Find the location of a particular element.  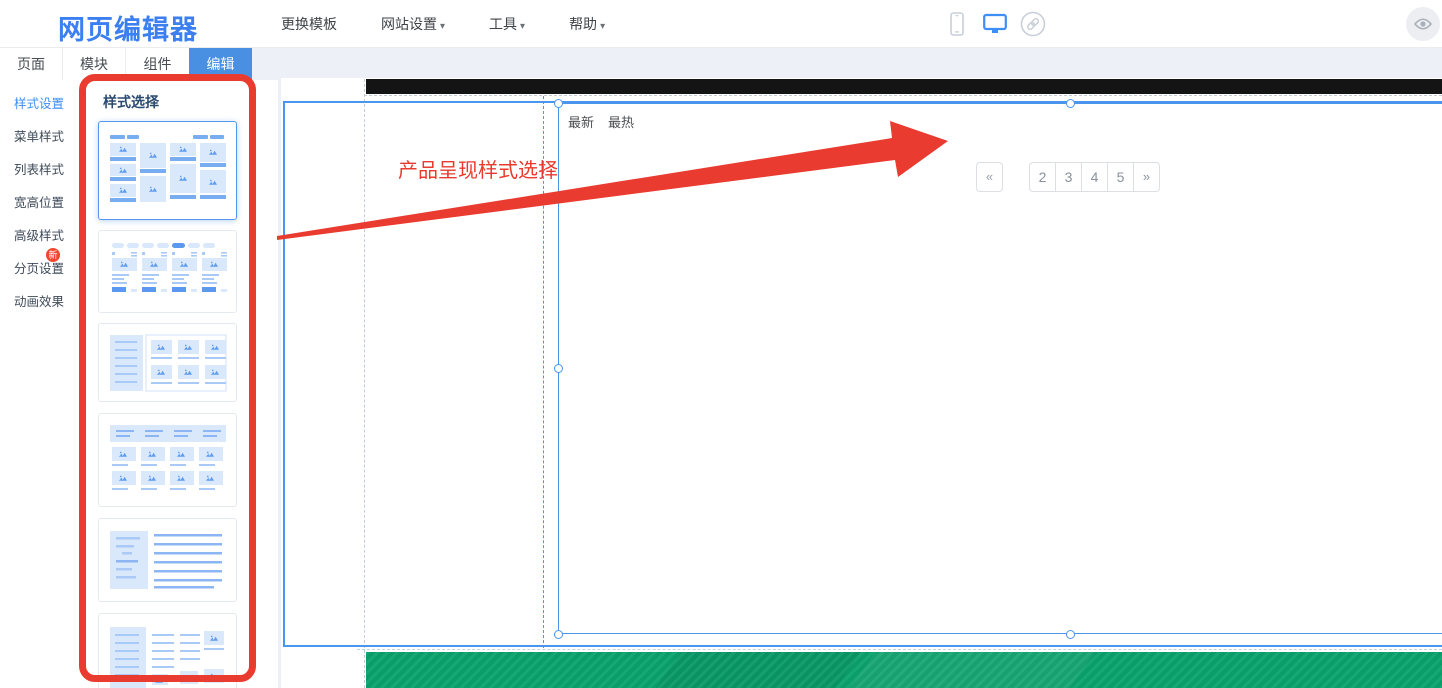

style-select-panel: 样式选择 is located at coordinates (183, 384).